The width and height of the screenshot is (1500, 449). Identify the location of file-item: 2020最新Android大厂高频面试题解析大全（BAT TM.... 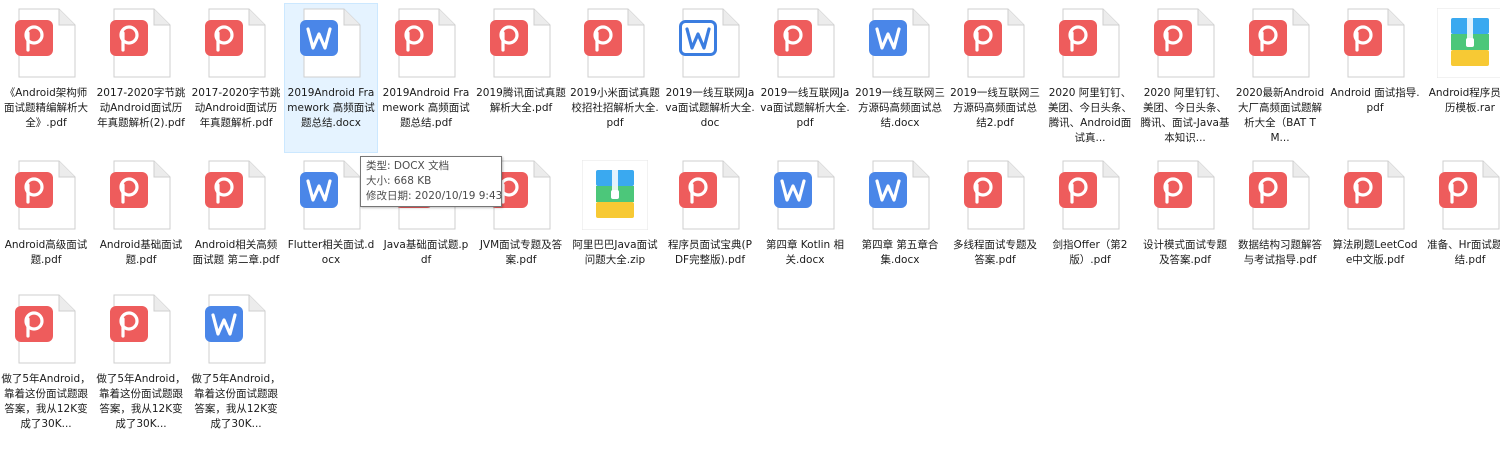
(1280, 75).